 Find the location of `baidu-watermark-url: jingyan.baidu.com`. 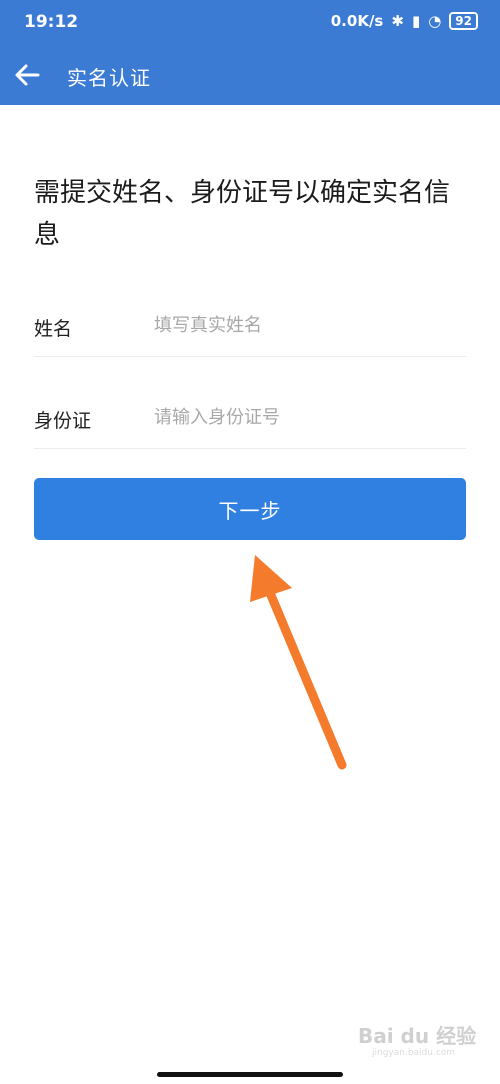

baidu-watermark-url: jingyan.baidu.com is located at coordinates (414, 1053).